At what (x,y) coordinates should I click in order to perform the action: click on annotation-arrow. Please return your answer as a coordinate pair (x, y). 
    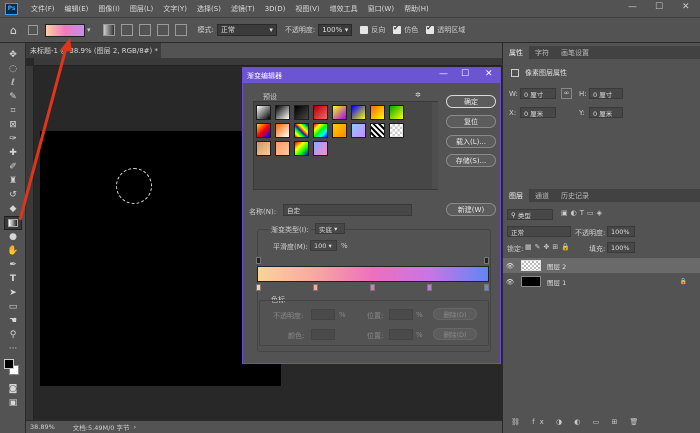
    Looking at the image, I should click on (45, 129).